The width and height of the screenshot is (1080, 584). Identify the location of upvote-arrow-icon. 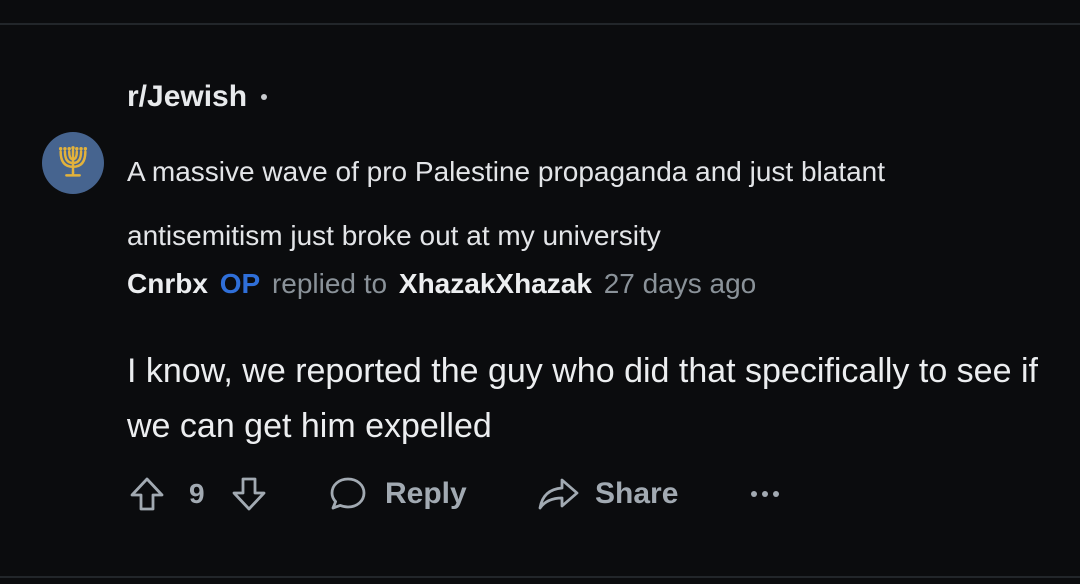
(147, 494).